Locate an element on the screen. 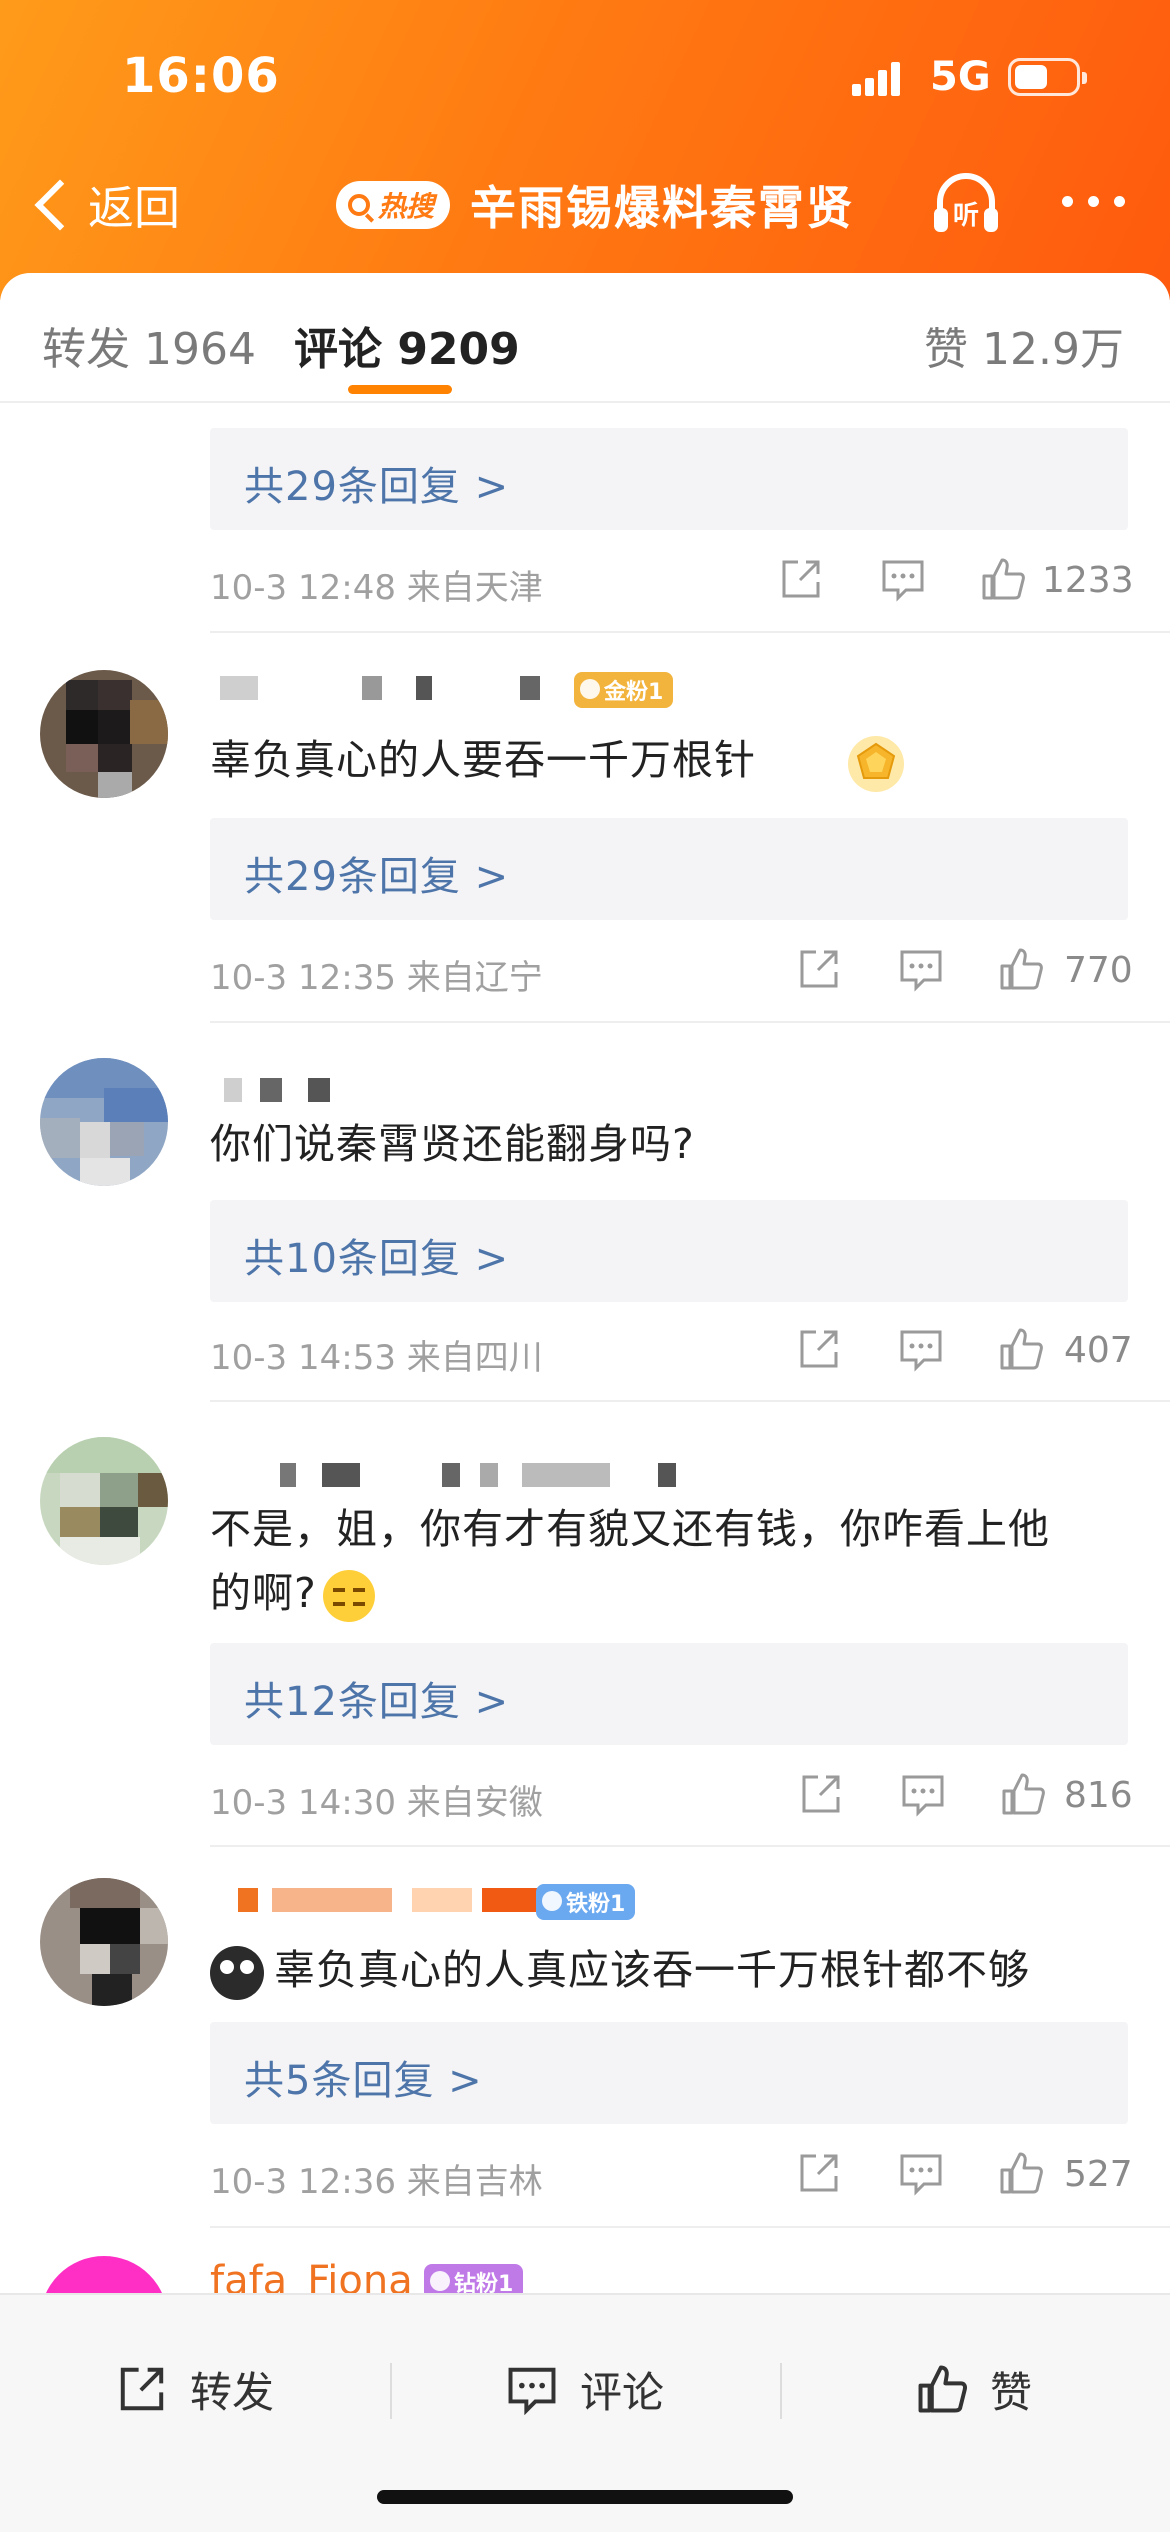 Image resolution: width=1170 pixels, height=2532 pixels. like-count: 770 is located at coordinates (1098, 970).